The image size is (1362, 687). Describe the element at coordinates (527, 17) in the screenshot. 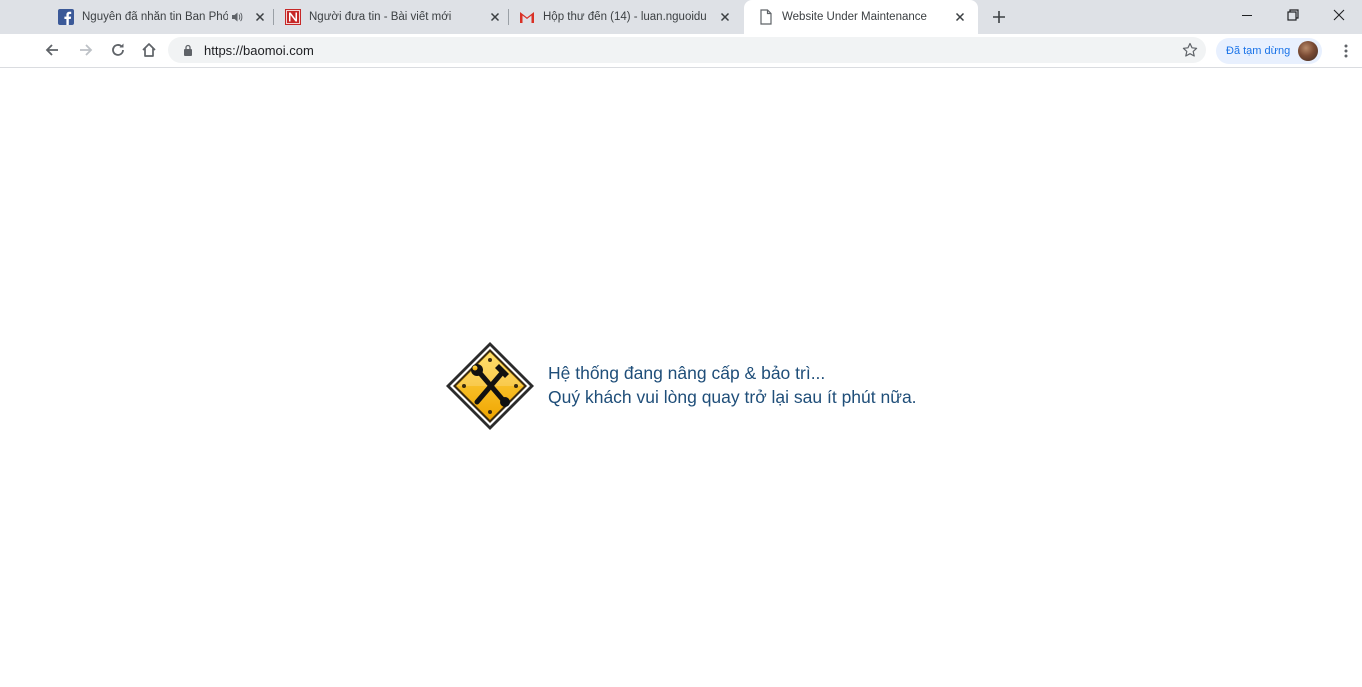

I see `gmail-icon` at that location.